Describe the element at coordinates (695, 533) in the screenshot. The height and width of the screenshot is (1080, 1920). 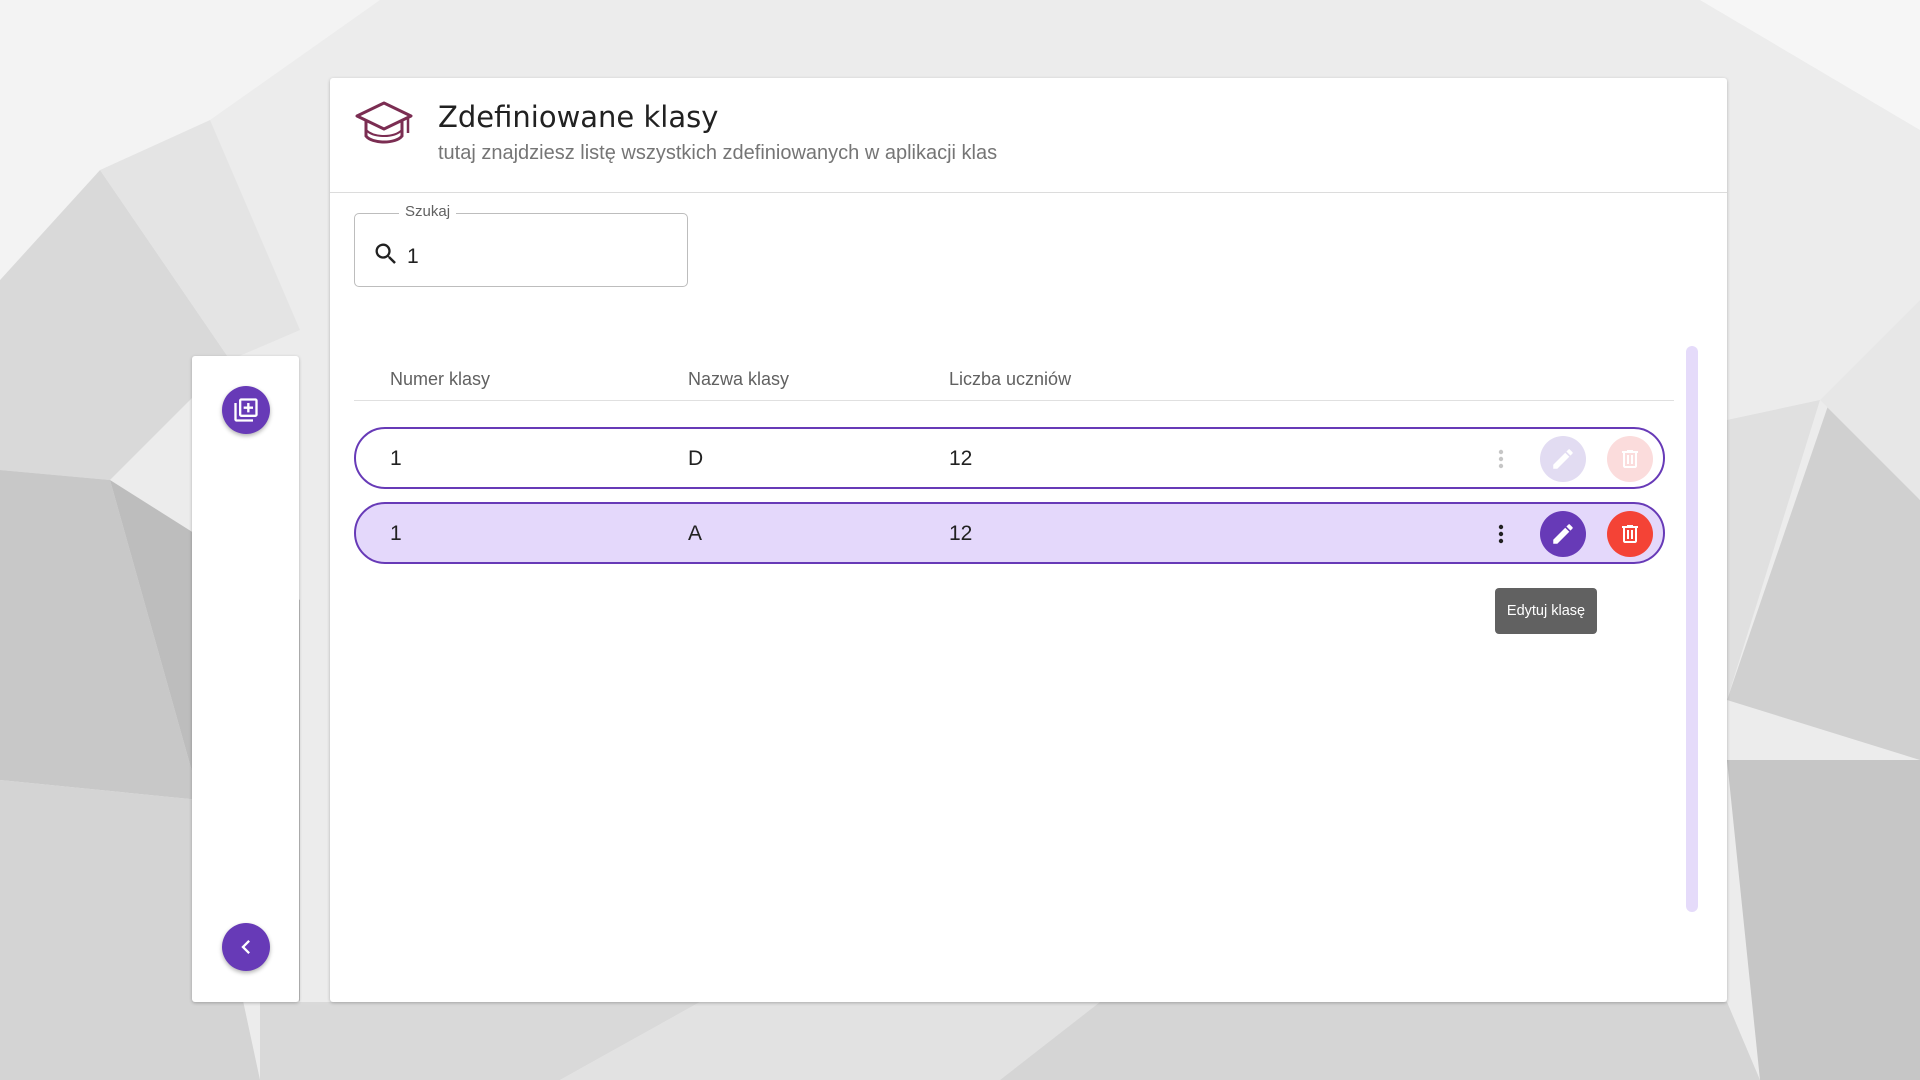
I see `class-name-cell: A` at that location.